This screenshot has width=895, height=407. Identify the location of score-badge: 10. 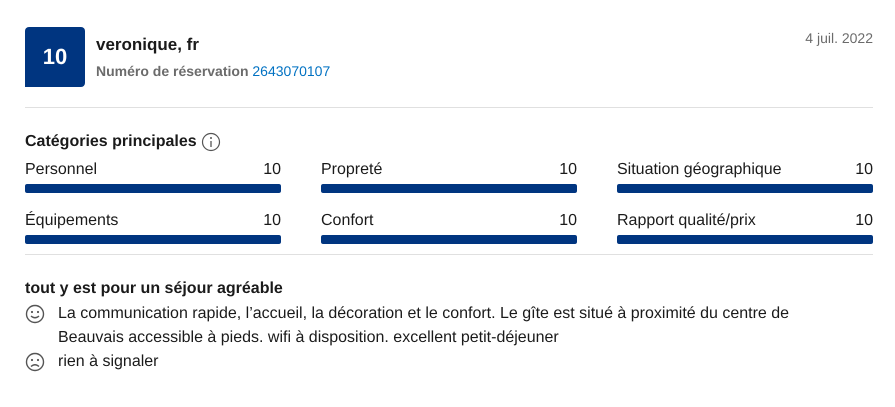
(55, 57).